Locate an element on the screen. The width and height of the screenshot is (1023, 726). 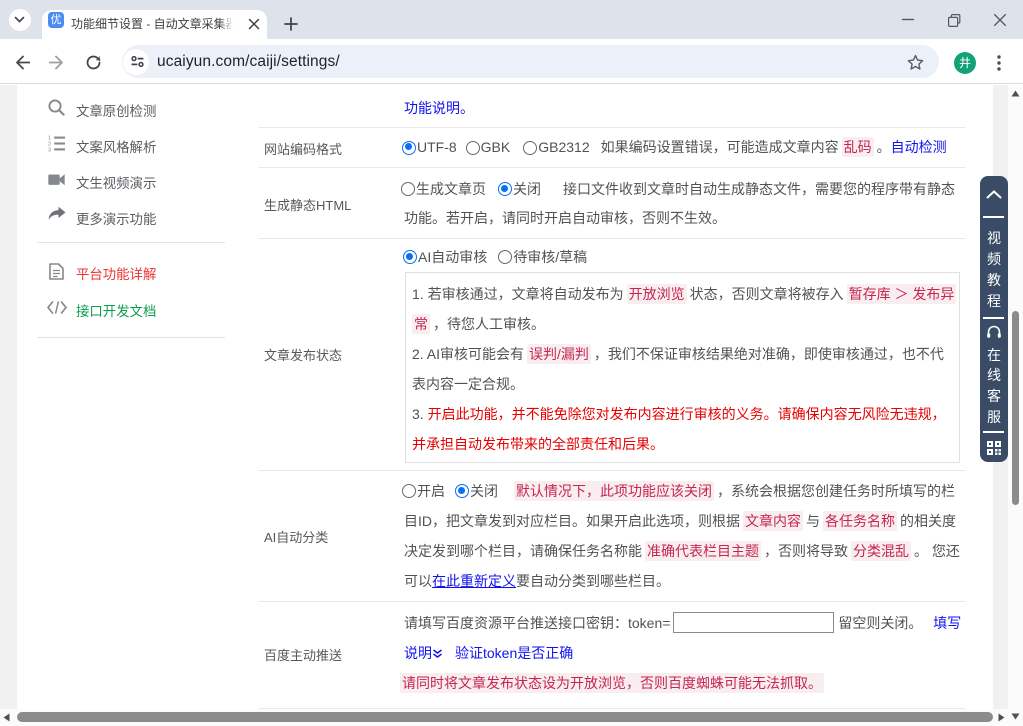
svg-text: 3 is located at coordinates (49, 149).